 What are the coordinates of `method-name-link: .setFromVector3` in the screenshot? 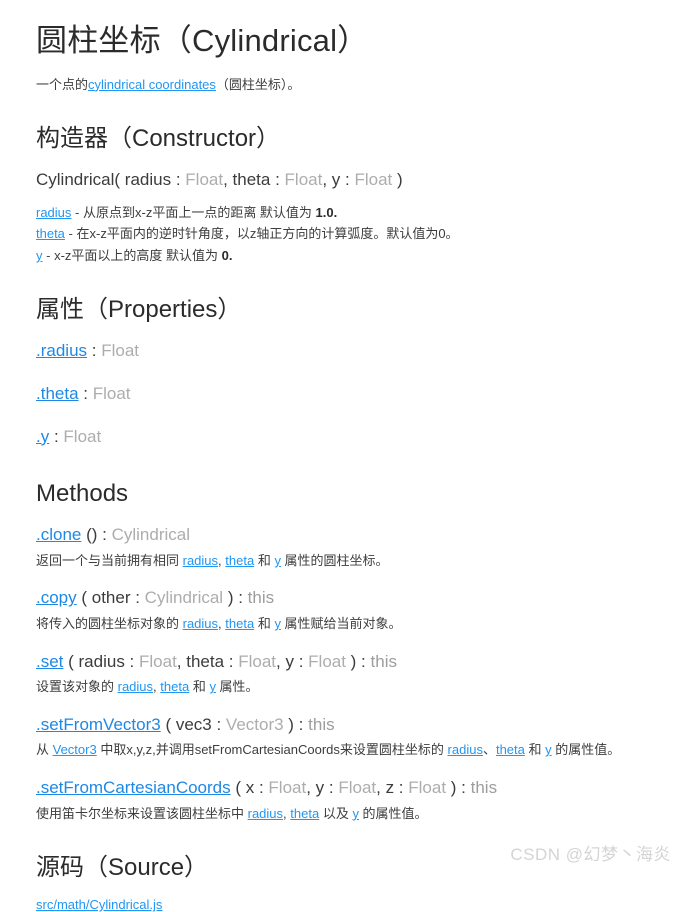 It's located at (98, 724).